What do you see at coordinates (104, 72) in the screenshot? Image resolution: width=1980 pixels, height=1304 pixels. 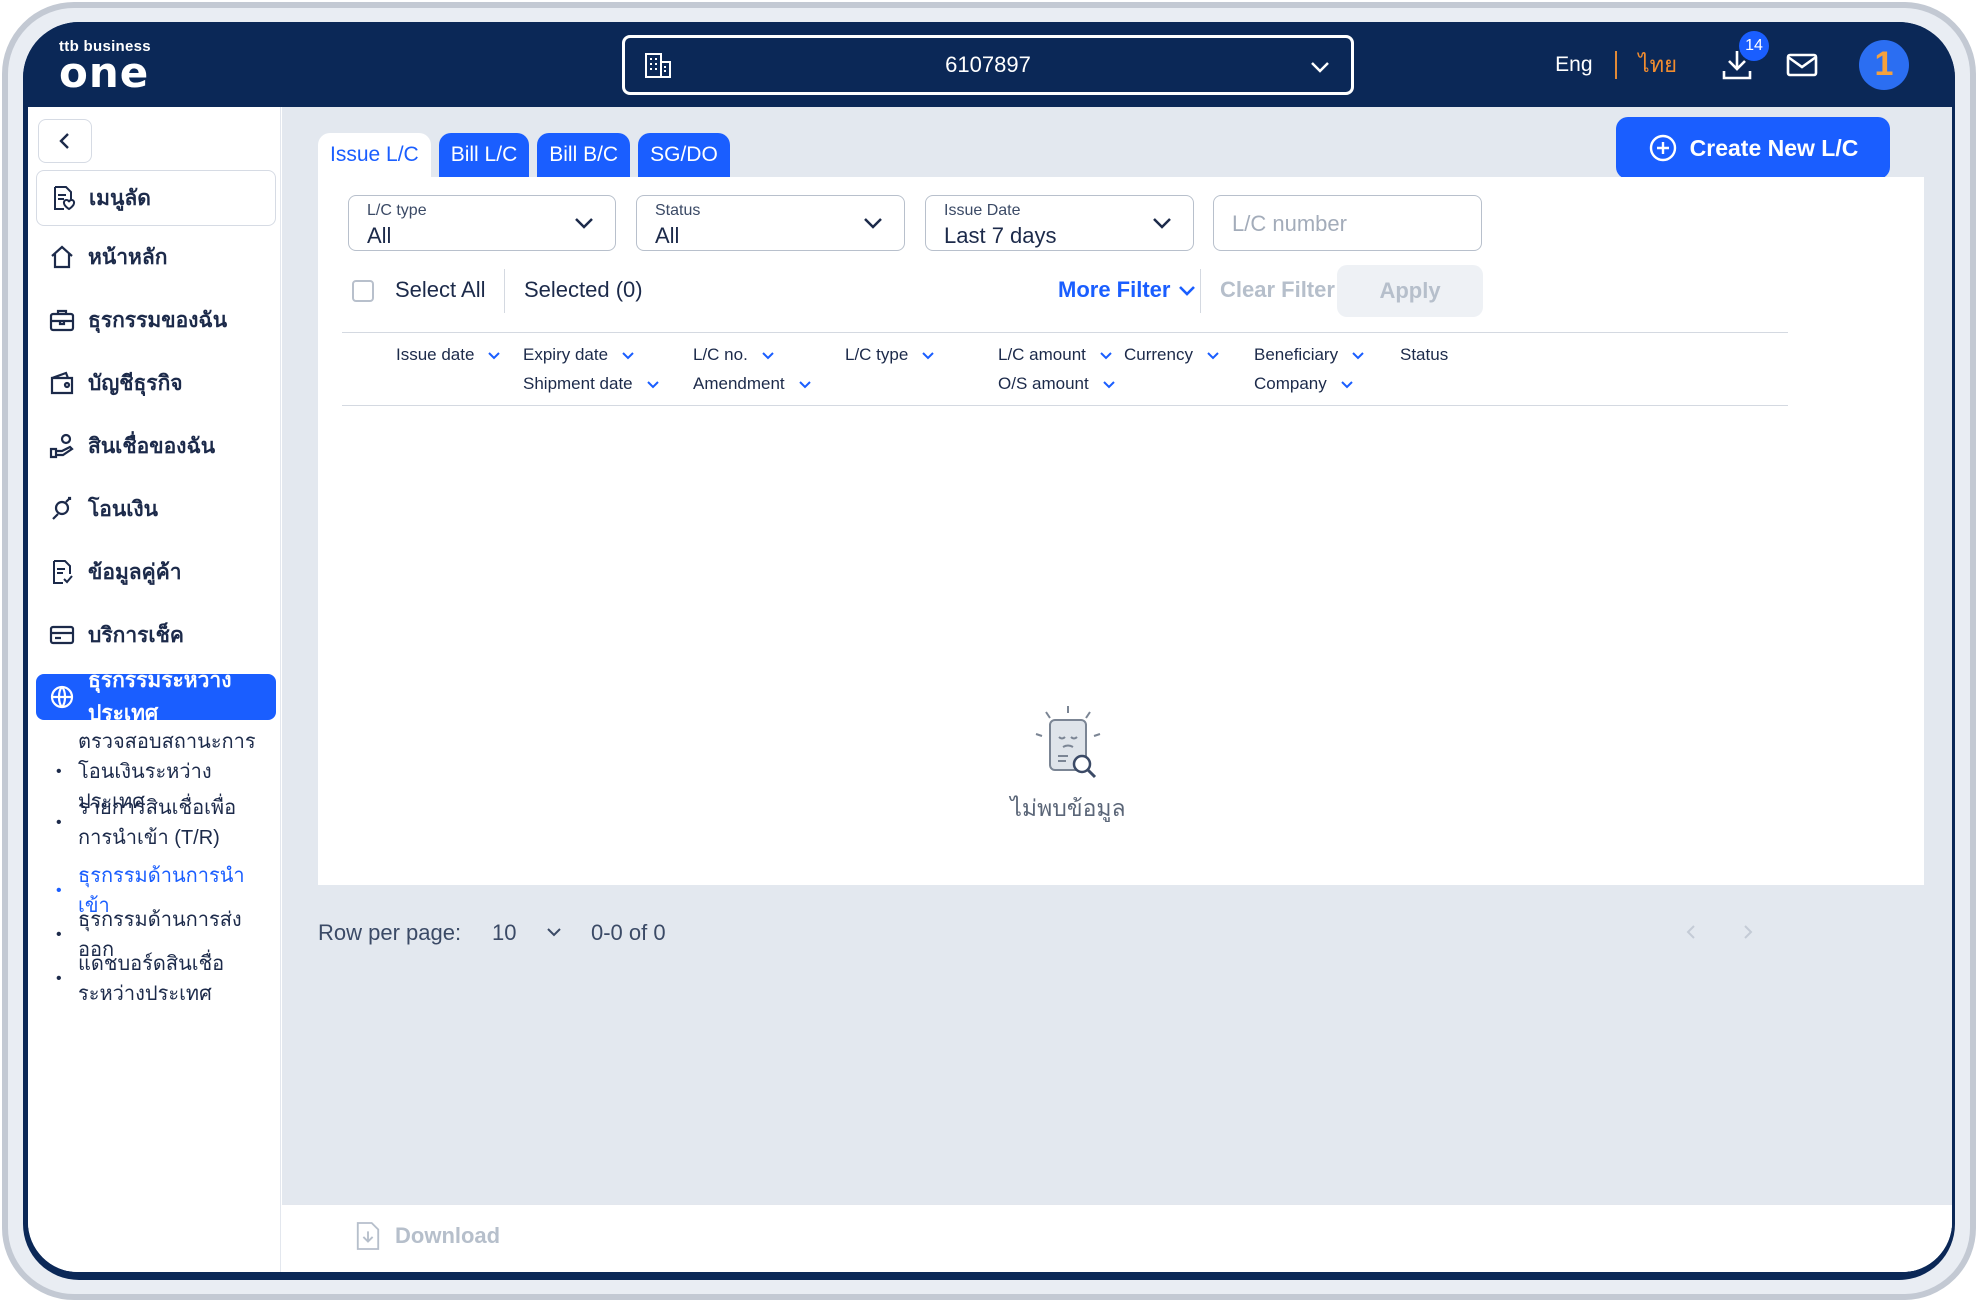 I see `logo-main-text: one` at bounding box center [104, 72].